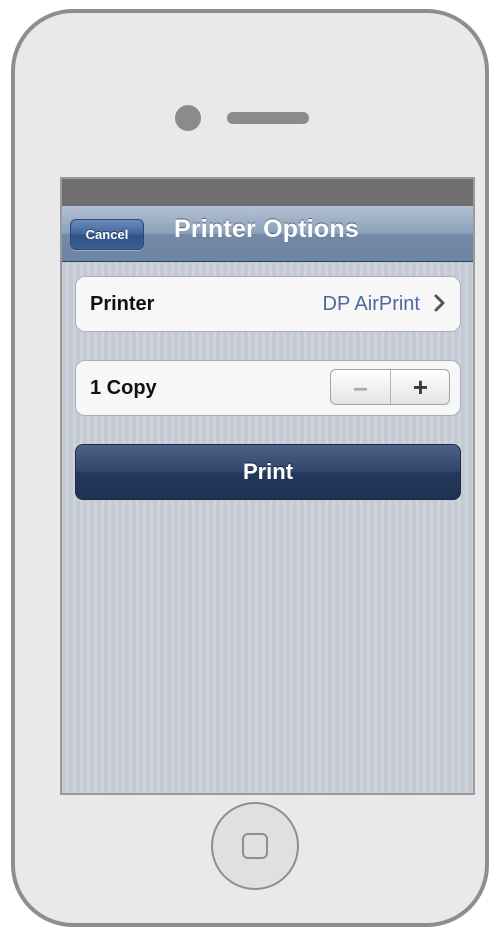 The height and width of the screenshot is (928, 489). Describe the element at coordinates (107, 234) in the screenshot. I see `cancel-button: Cancel` at that location.